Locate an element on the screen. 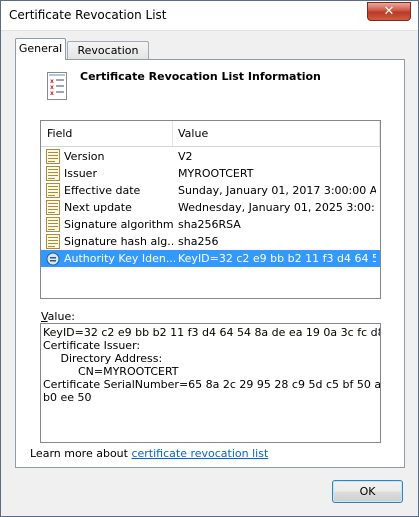  ok-button: OK is located at coordinates (367, 491).